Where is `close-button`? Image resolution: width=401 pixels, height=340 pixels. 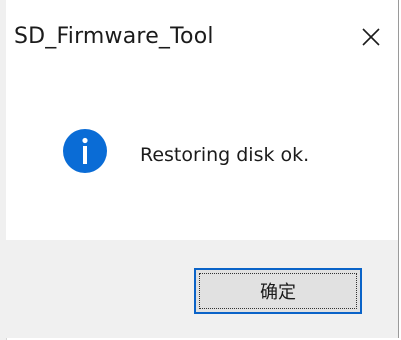
close-button is located at coordinates (371, 37).